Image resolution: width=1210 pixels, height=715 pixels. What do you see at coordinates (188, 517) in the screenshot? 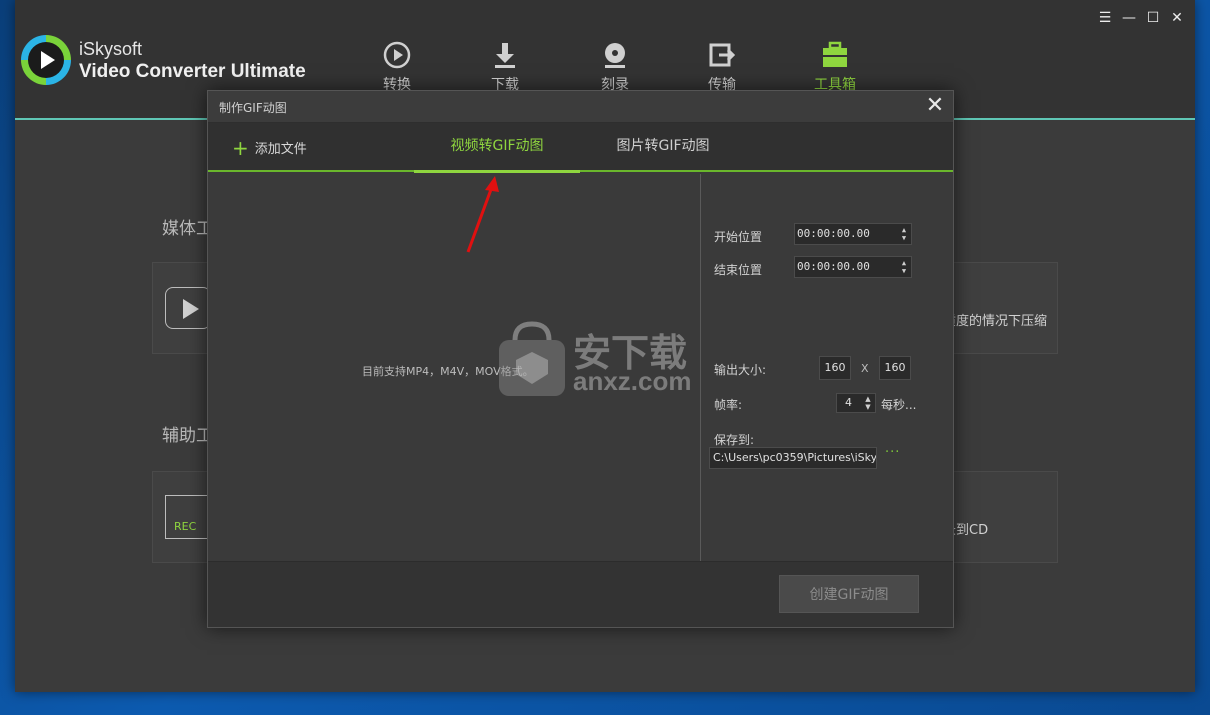
I see `screen-record-icon: REC` at bounding box center [188, 517].